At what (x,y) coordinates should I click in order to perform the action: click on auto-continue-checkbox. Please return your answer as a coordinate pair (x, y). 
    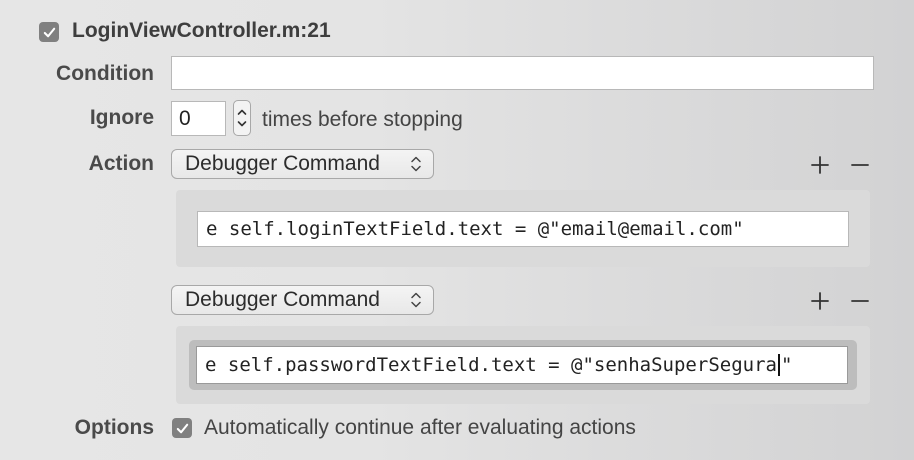
    Looking at the image, I should click on (182, 428).